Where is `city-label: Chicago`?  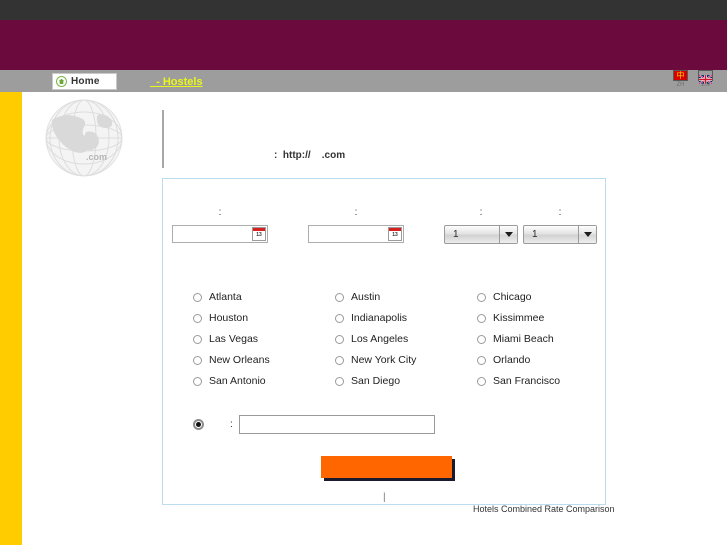 city-label: Chicago is located at coordinates (512, 297).